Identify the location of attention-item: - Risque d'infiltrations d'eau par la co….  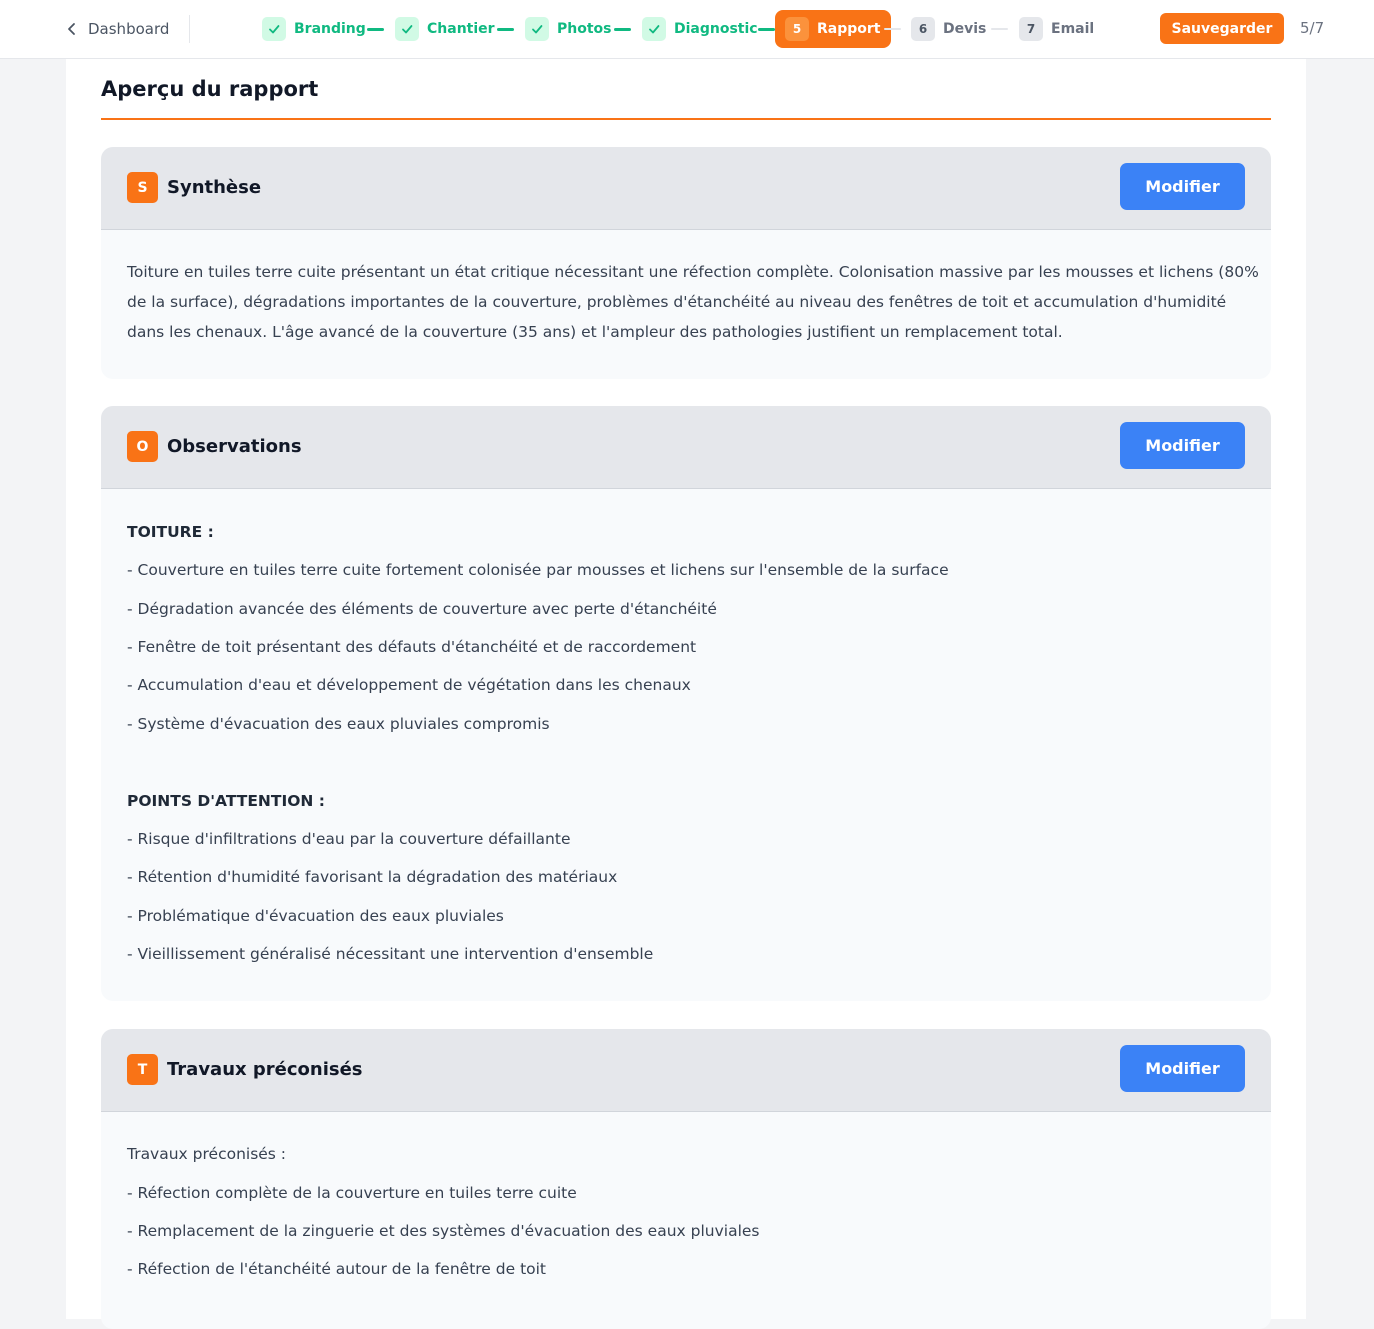
(349, 839).